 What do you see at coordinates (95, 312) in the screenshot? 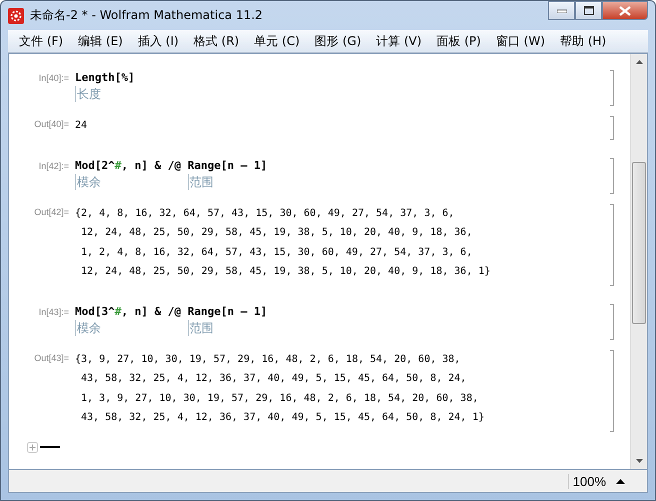
I see `code-text: Mod[3^` at bounding box center [95, 312].